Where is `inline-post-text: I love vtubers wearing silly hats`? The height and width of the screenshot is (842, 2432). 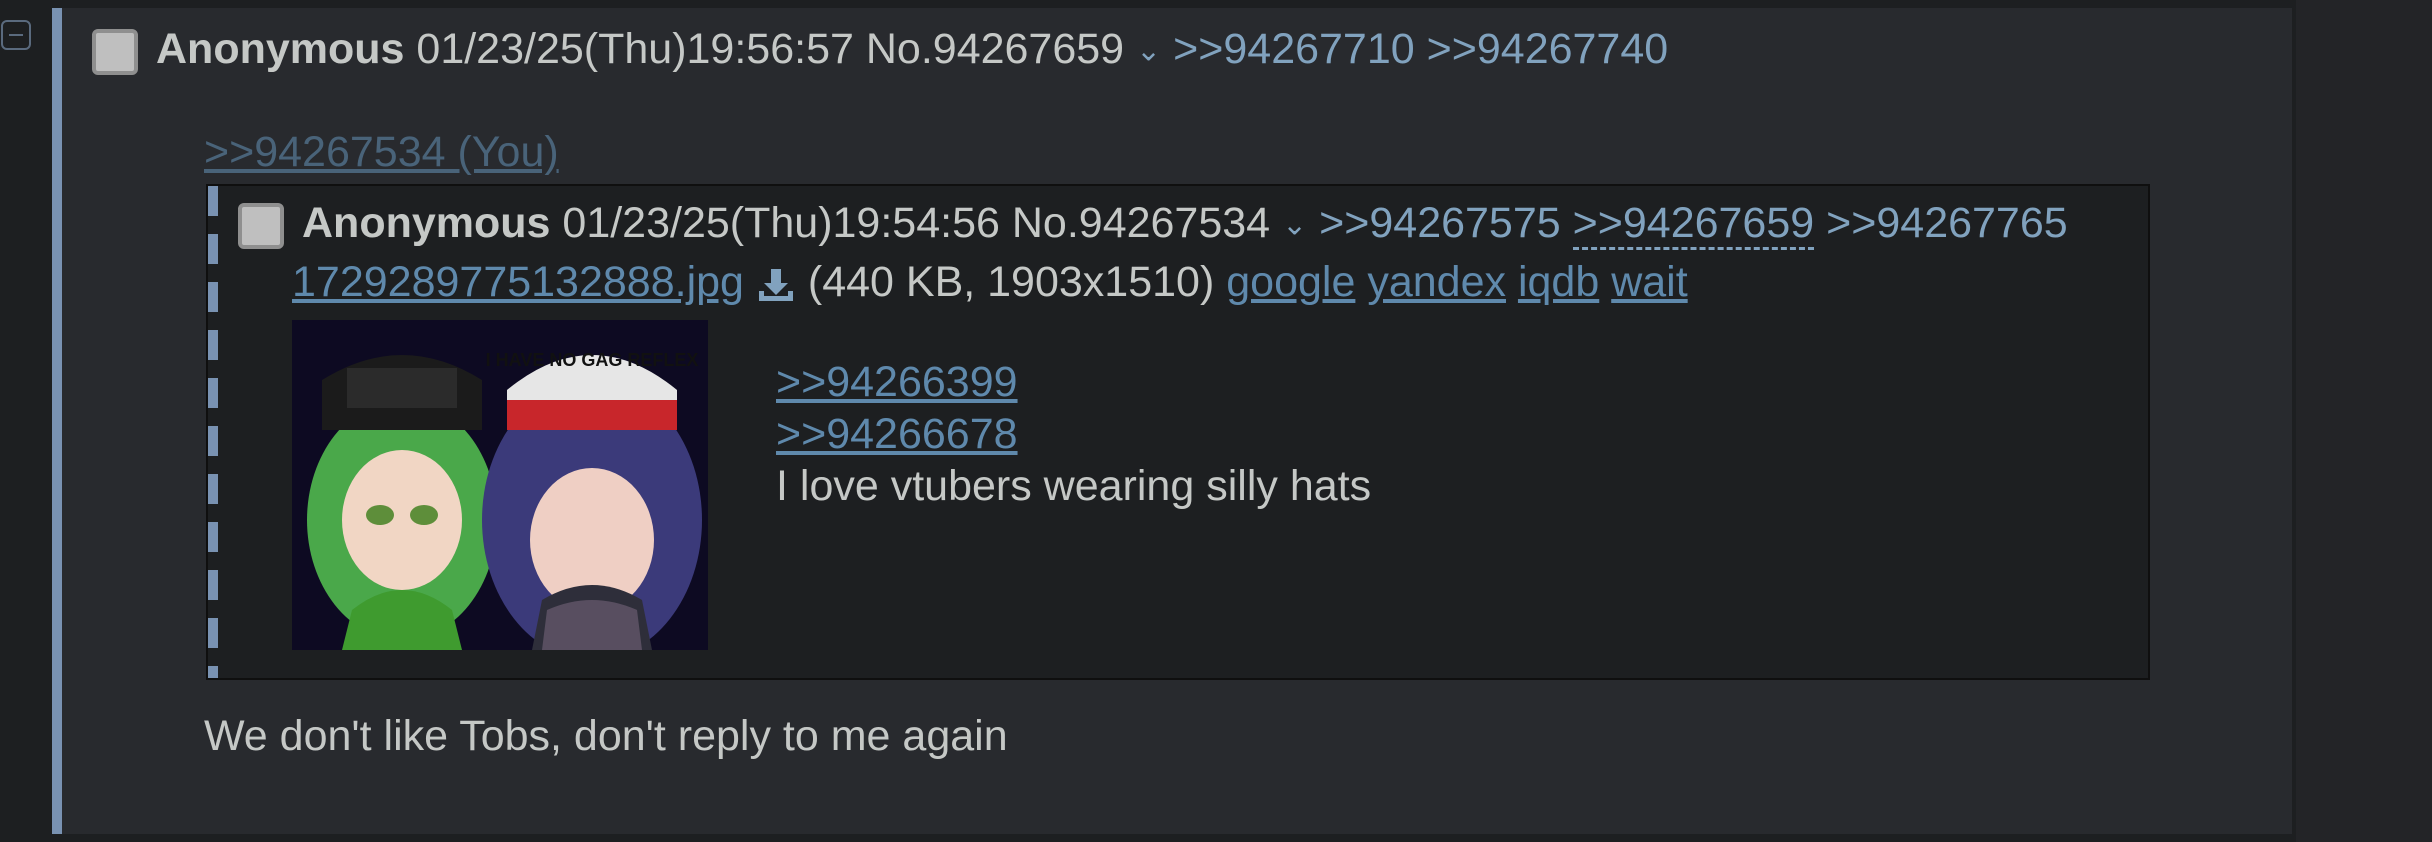 inline-post-text: I love vtubers wearing silly hats is located at coordinates (1074, 486).